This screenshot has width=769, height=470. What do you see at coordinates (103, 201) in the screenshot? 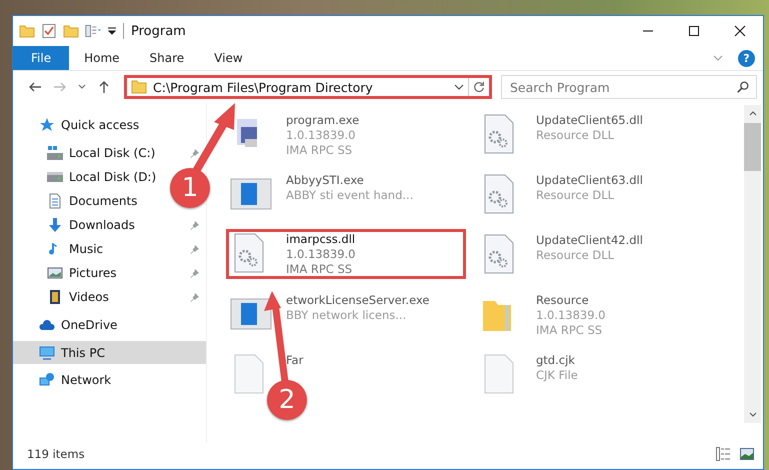
I see `sidebar-item: Documents` at bounding box center [103, 201].